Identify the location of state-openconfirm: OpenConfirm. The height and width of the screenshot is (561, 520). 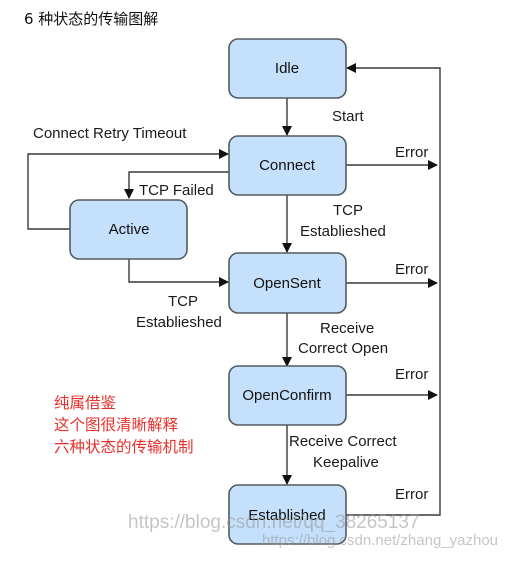
(287, 395).